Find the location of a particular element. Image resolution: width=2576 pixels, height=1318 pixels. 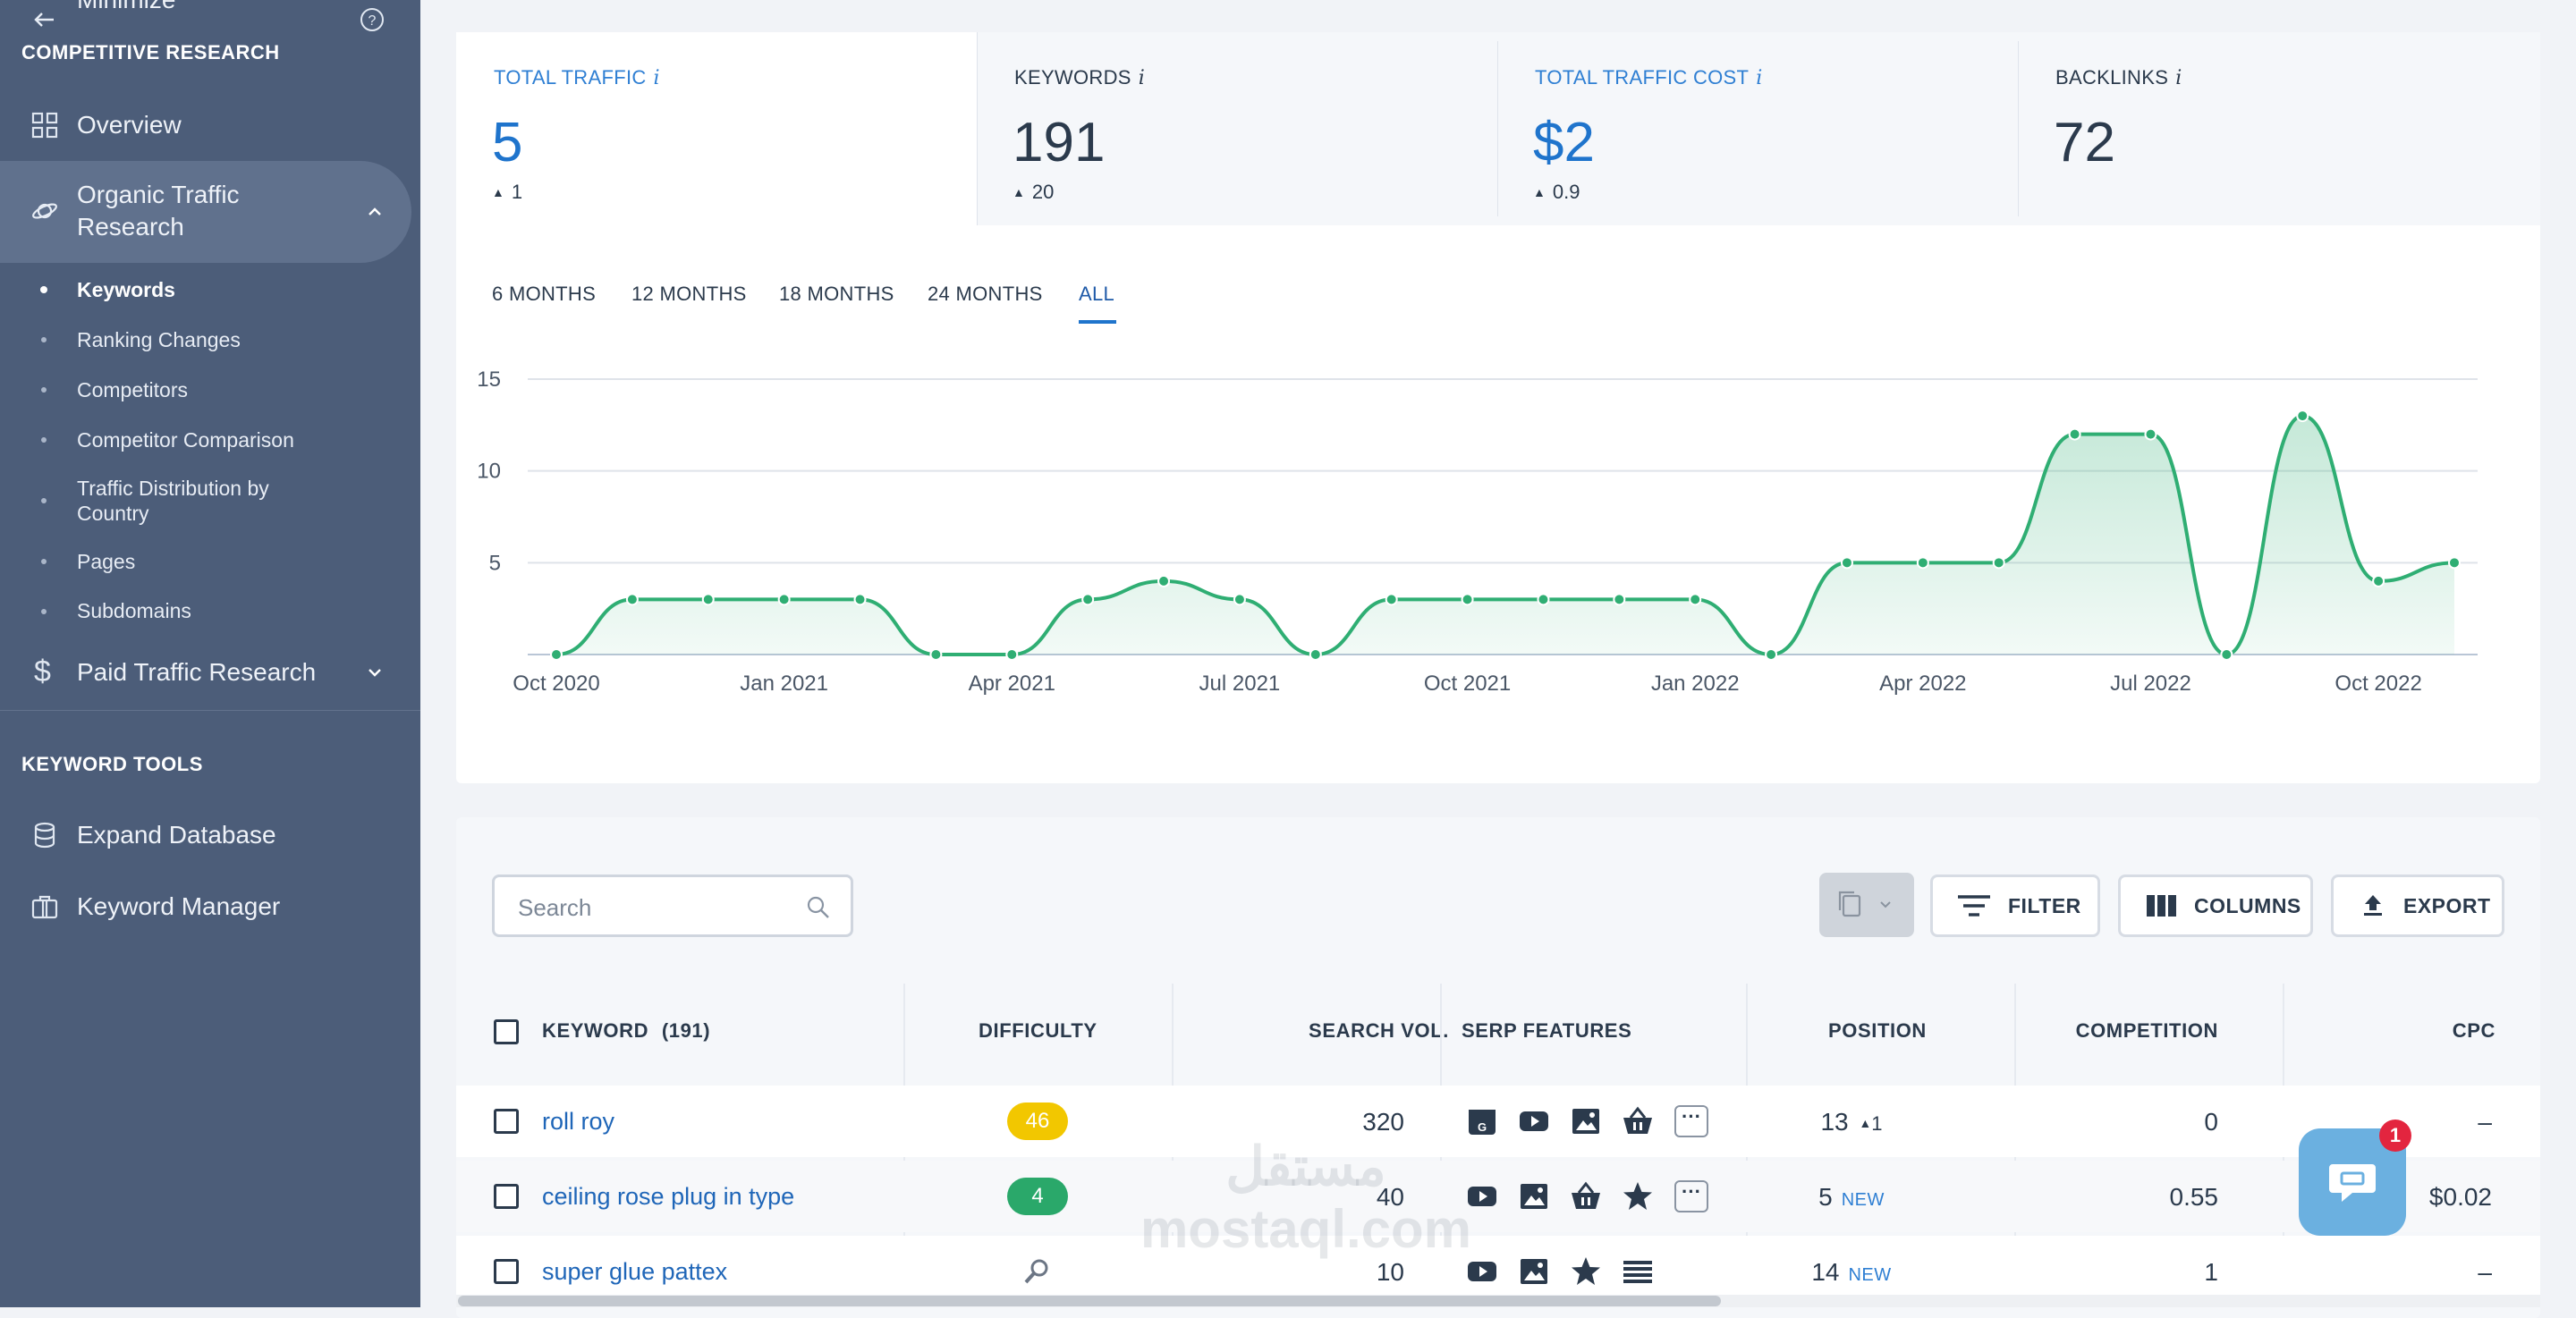

y-tick-label: 10 is located at coordinates (489, 472).